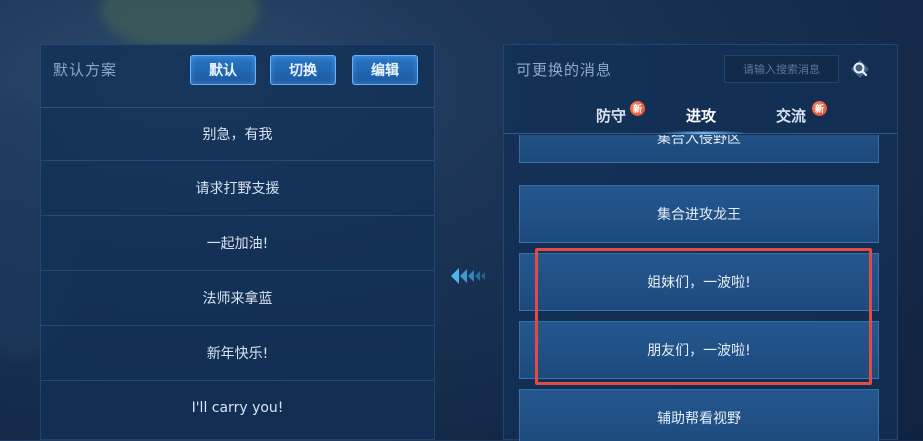  What do you see at coordinates (860, 69) in the screenshot?
I see `search-icon` at bounding box center [860, 69].